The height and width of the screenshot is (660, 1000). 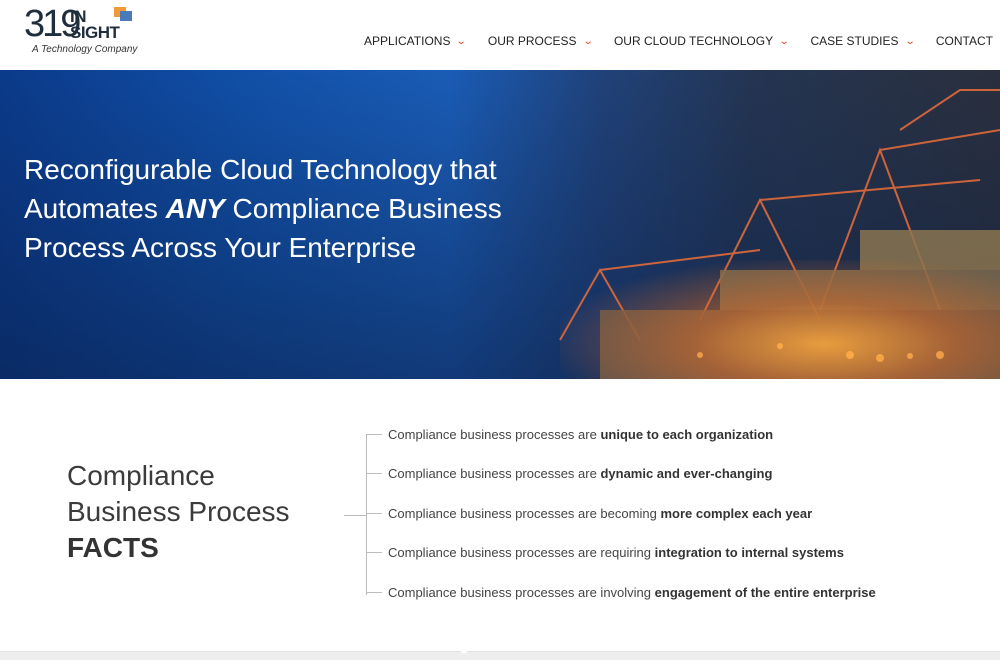 I want to click on nav-item-label: APPLICATIONS, so click(x=407, y=41).